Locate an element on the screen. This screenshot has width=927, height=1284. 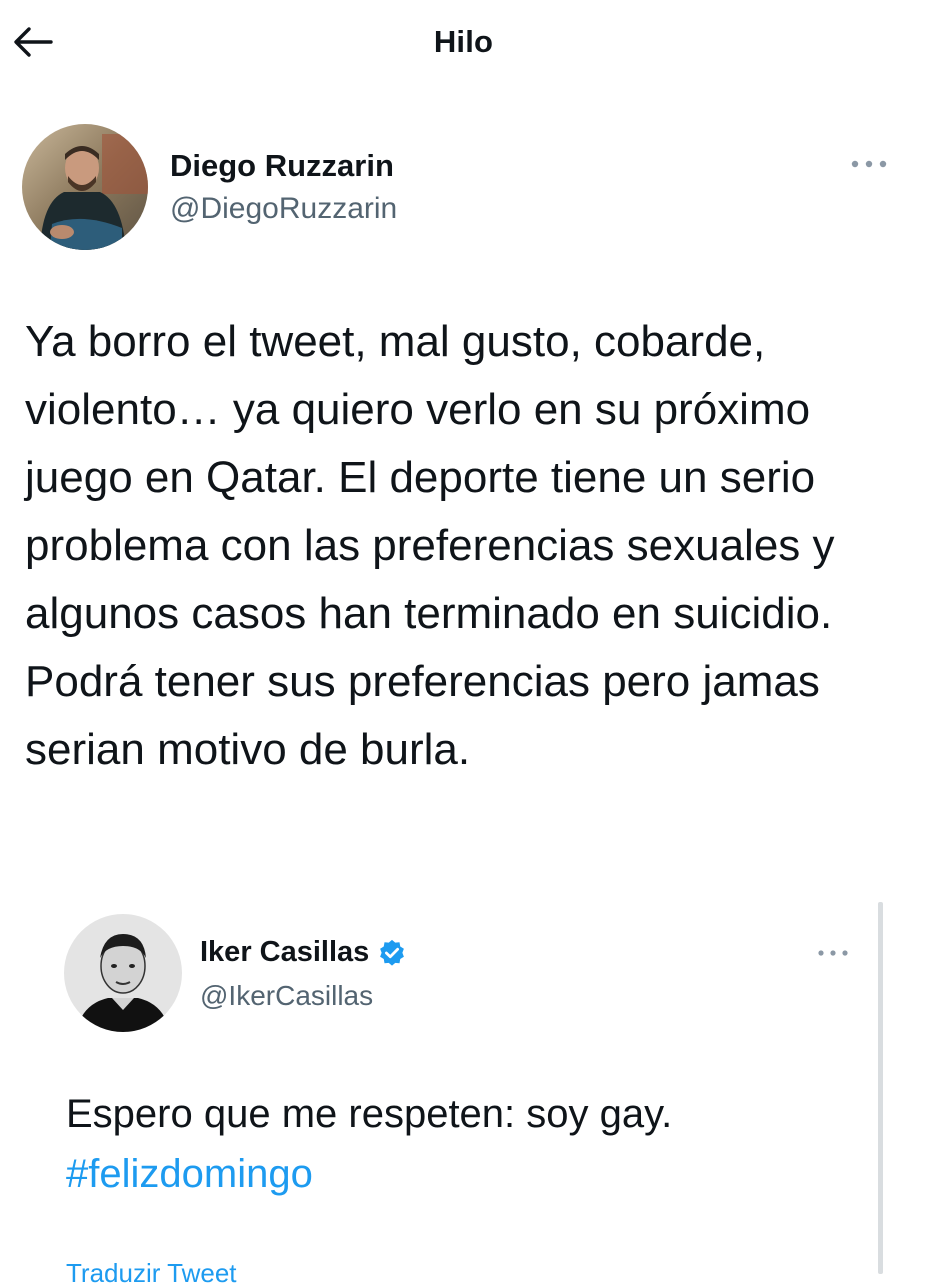
quoted-more-options-button is located at coordinates (833, 953).